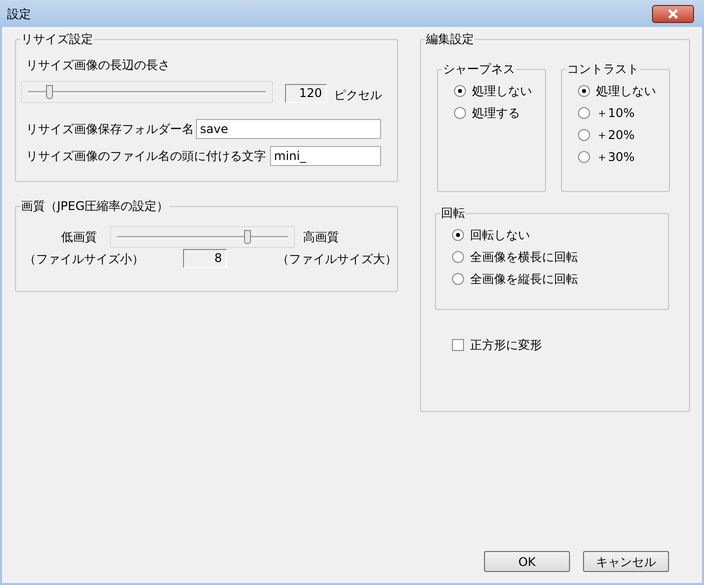  I want to click on radio-label: 全画像を縦長に回転, so click(524, 279).